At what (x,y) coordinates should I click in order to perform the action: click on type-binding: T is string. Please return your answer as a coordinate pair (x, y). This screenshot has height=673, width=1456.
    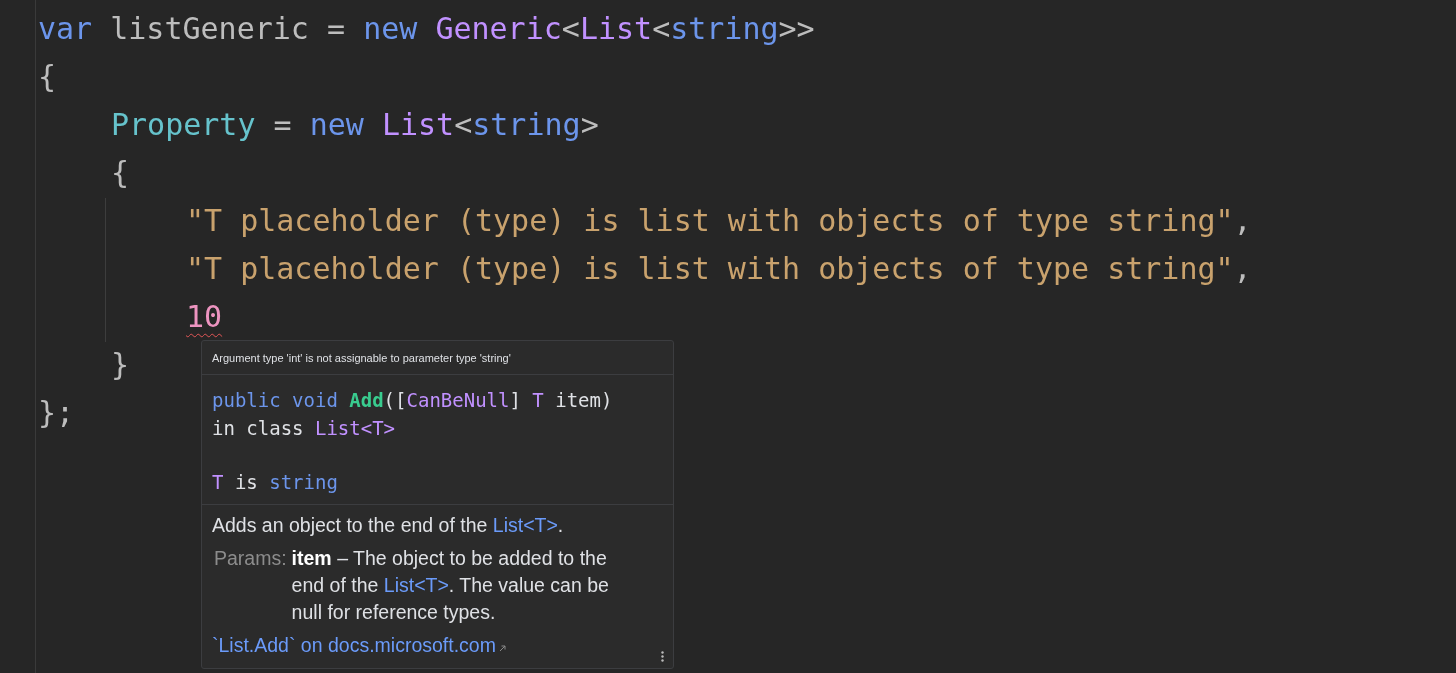
    Looking at the image, I should click on (275, 482).